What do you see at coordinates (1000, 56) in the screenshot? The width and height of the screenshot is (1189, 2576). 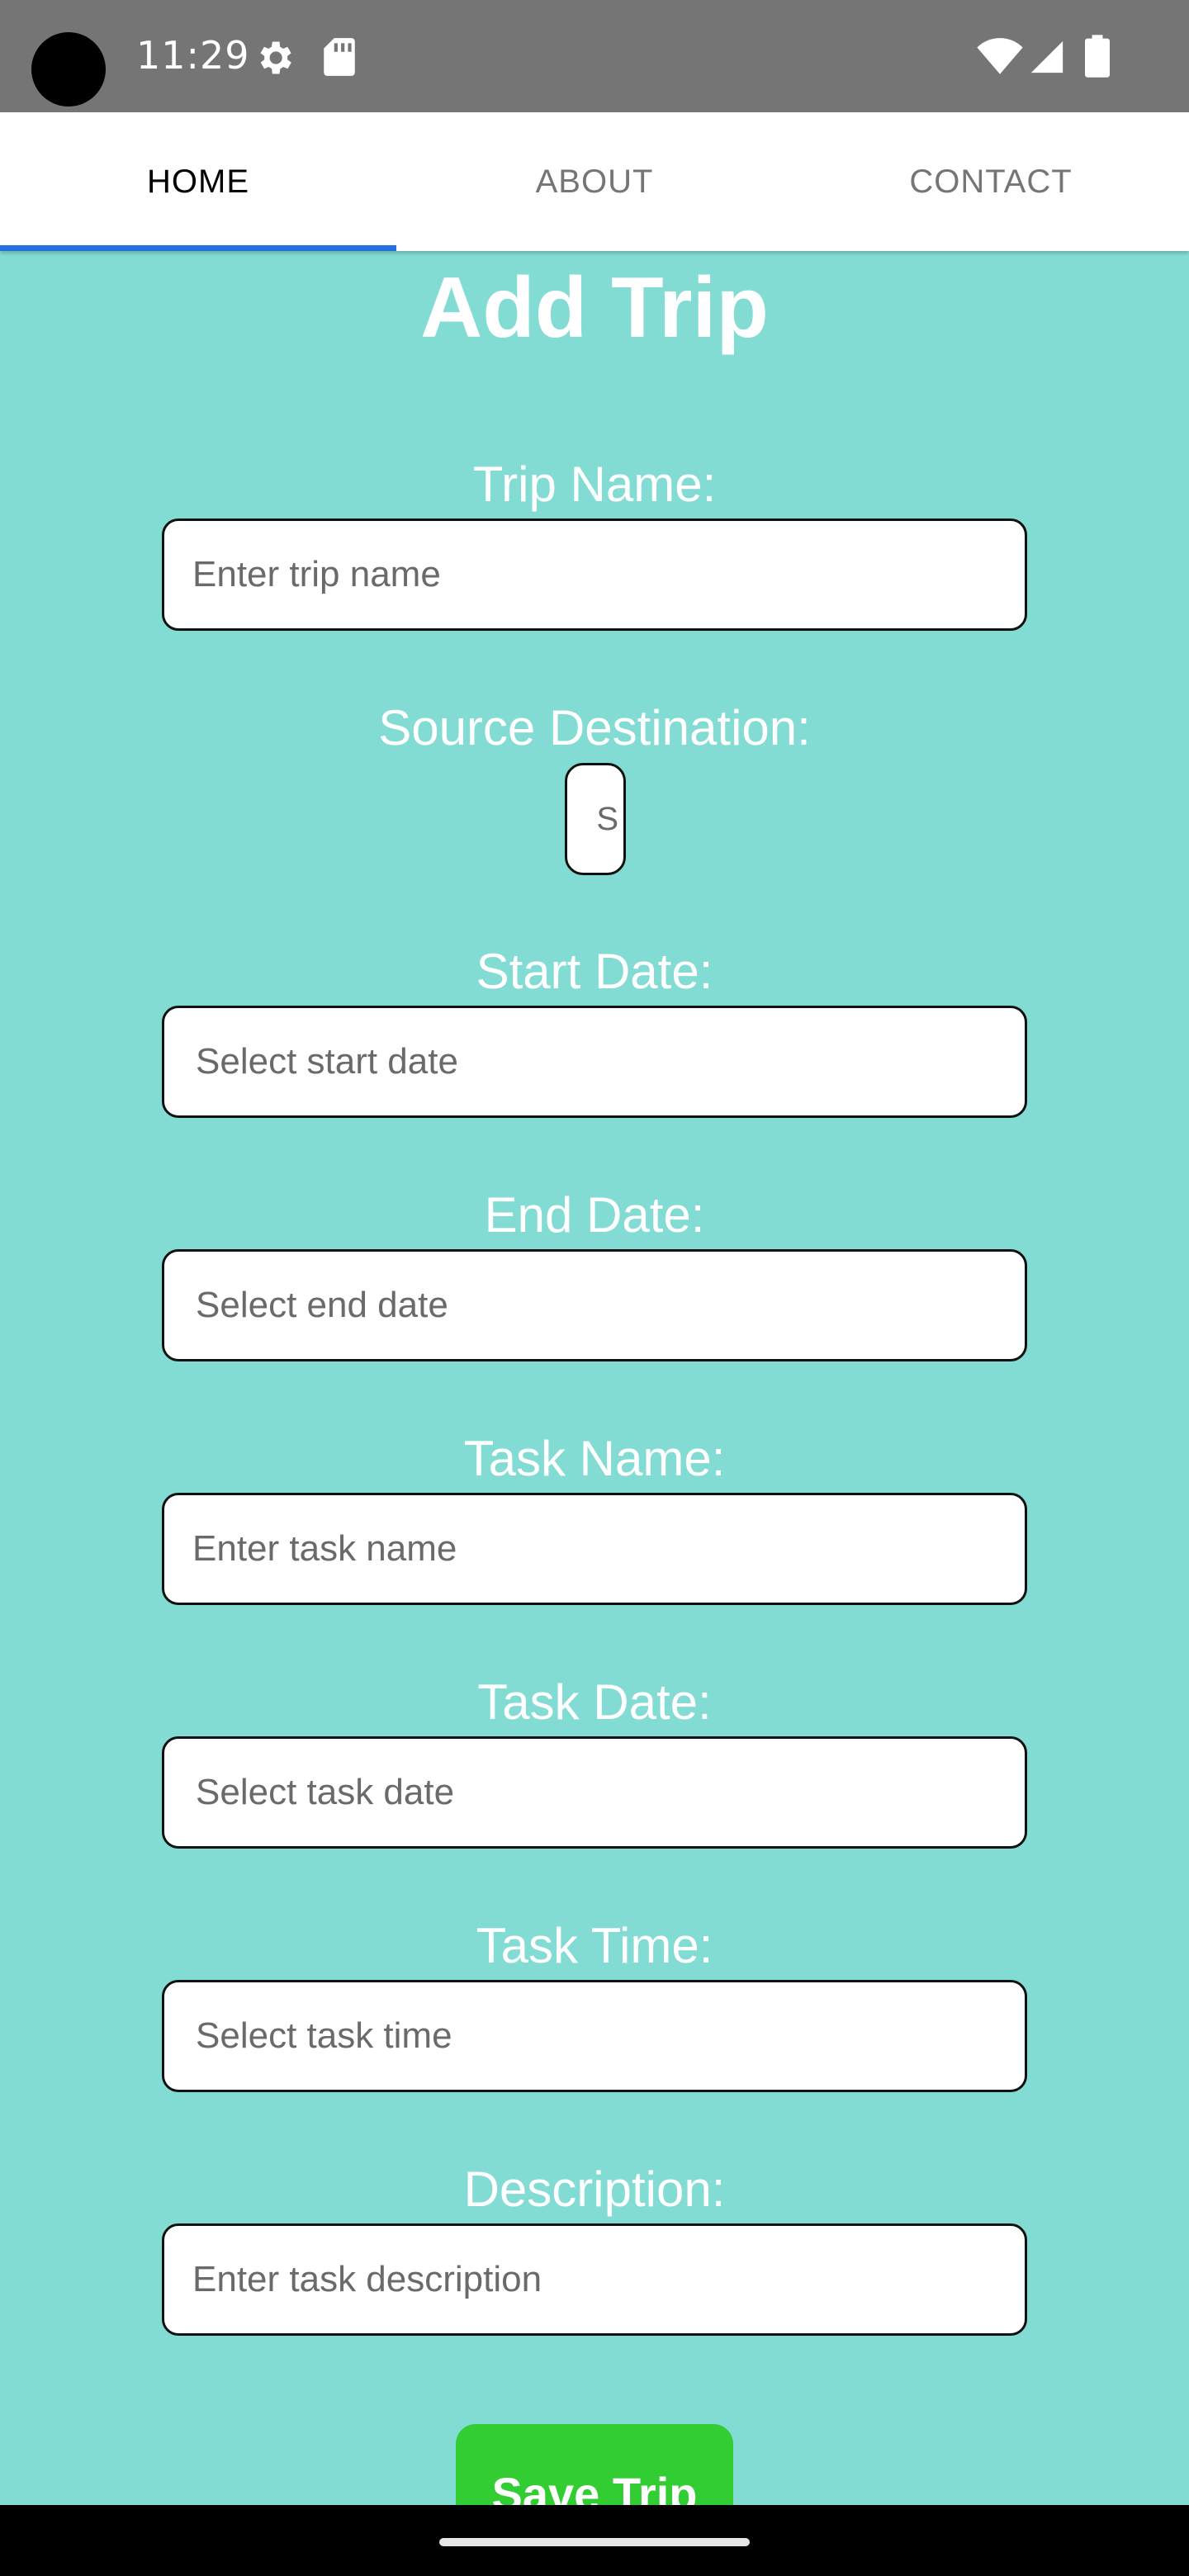 I see `wifi-icon` at bounding box center [1000, 56].